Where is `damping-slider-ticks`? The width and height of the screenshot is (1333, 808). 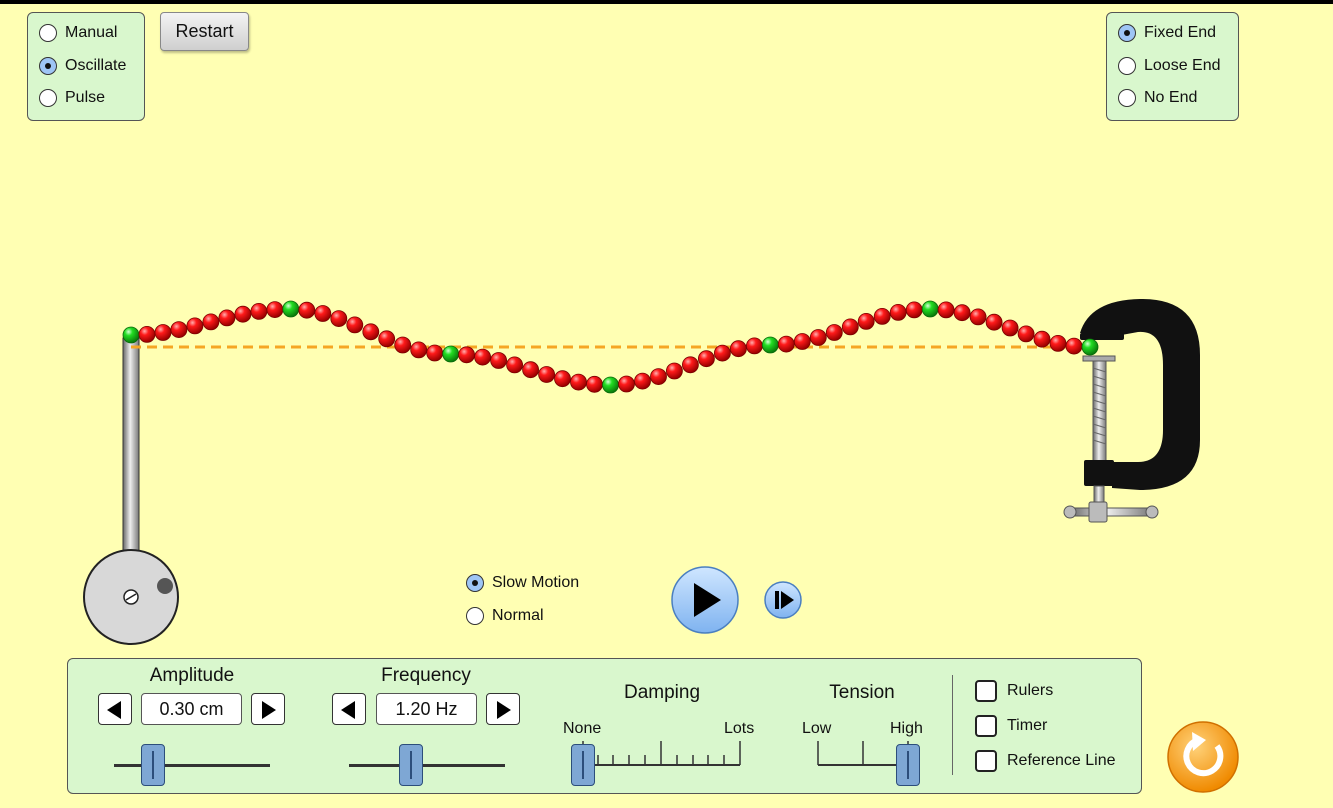 damping-slider-ticks is located at coordinates (661, 753).